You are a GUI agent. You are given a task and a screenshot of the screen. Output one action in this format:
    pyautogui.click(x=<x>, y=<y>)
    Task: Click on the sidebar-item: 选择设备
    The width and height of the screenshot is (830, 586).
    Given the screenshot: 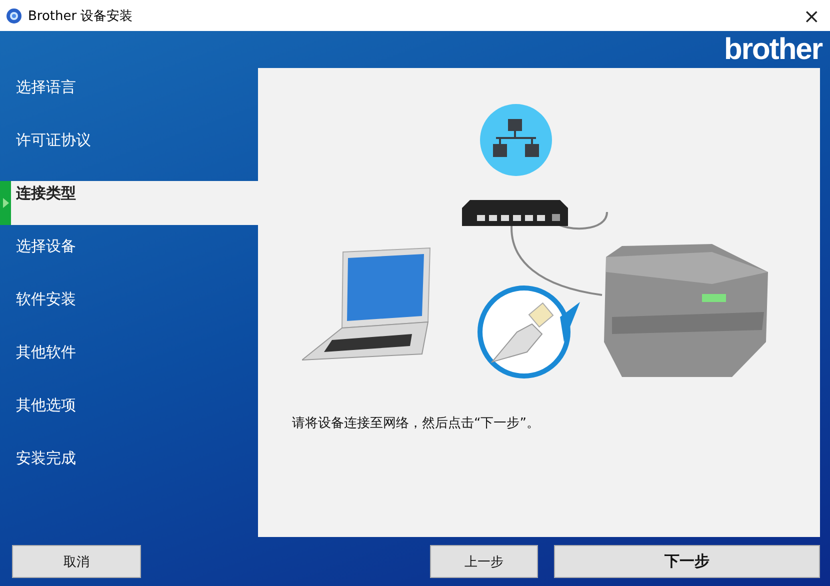 What is the action you would take?
    pyautogui.click(x=129, y=256)
    